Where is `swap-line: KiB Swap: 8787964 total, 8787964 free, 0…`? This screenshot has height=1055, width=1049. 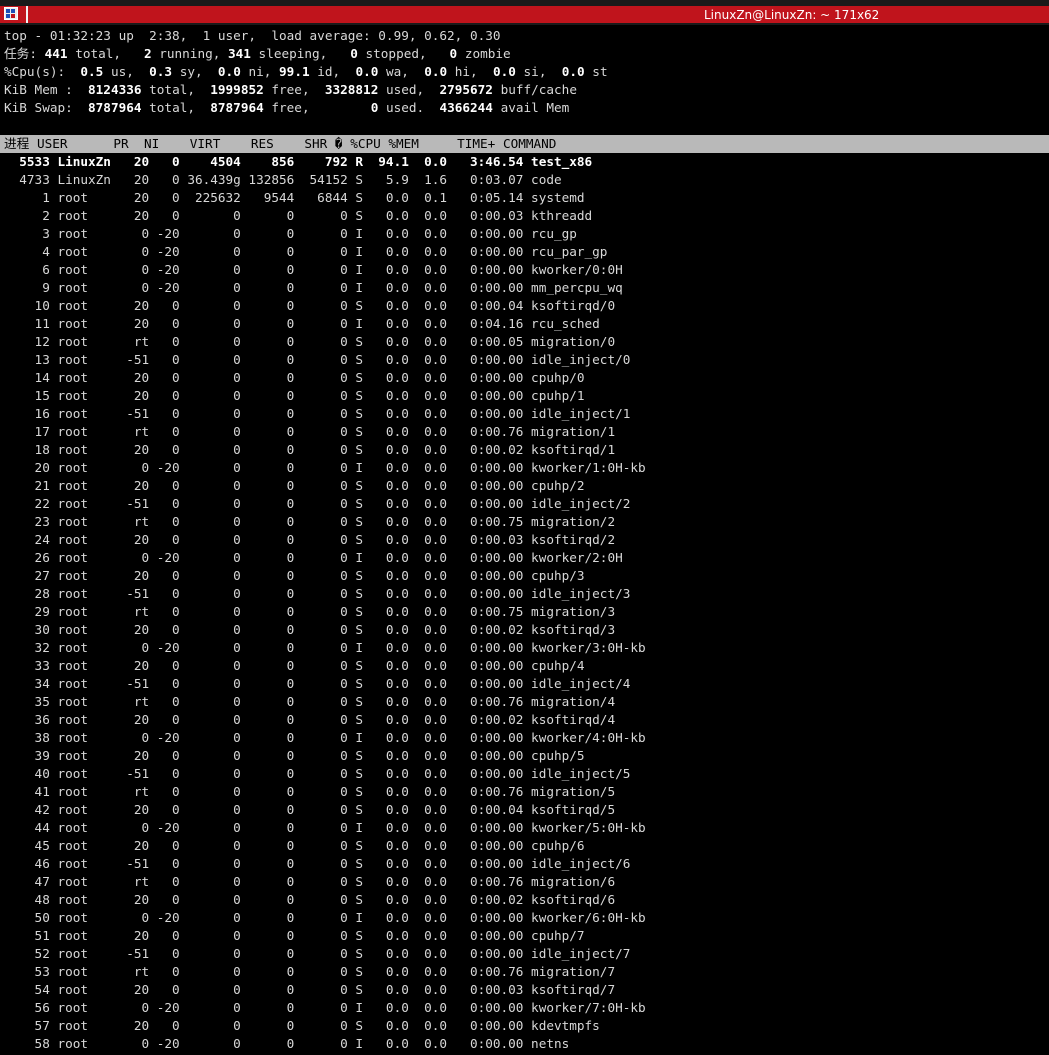
swap-line: KiB Swap: 8787964 total, 8787964 free, 0… is located at coordinates (287, 107).